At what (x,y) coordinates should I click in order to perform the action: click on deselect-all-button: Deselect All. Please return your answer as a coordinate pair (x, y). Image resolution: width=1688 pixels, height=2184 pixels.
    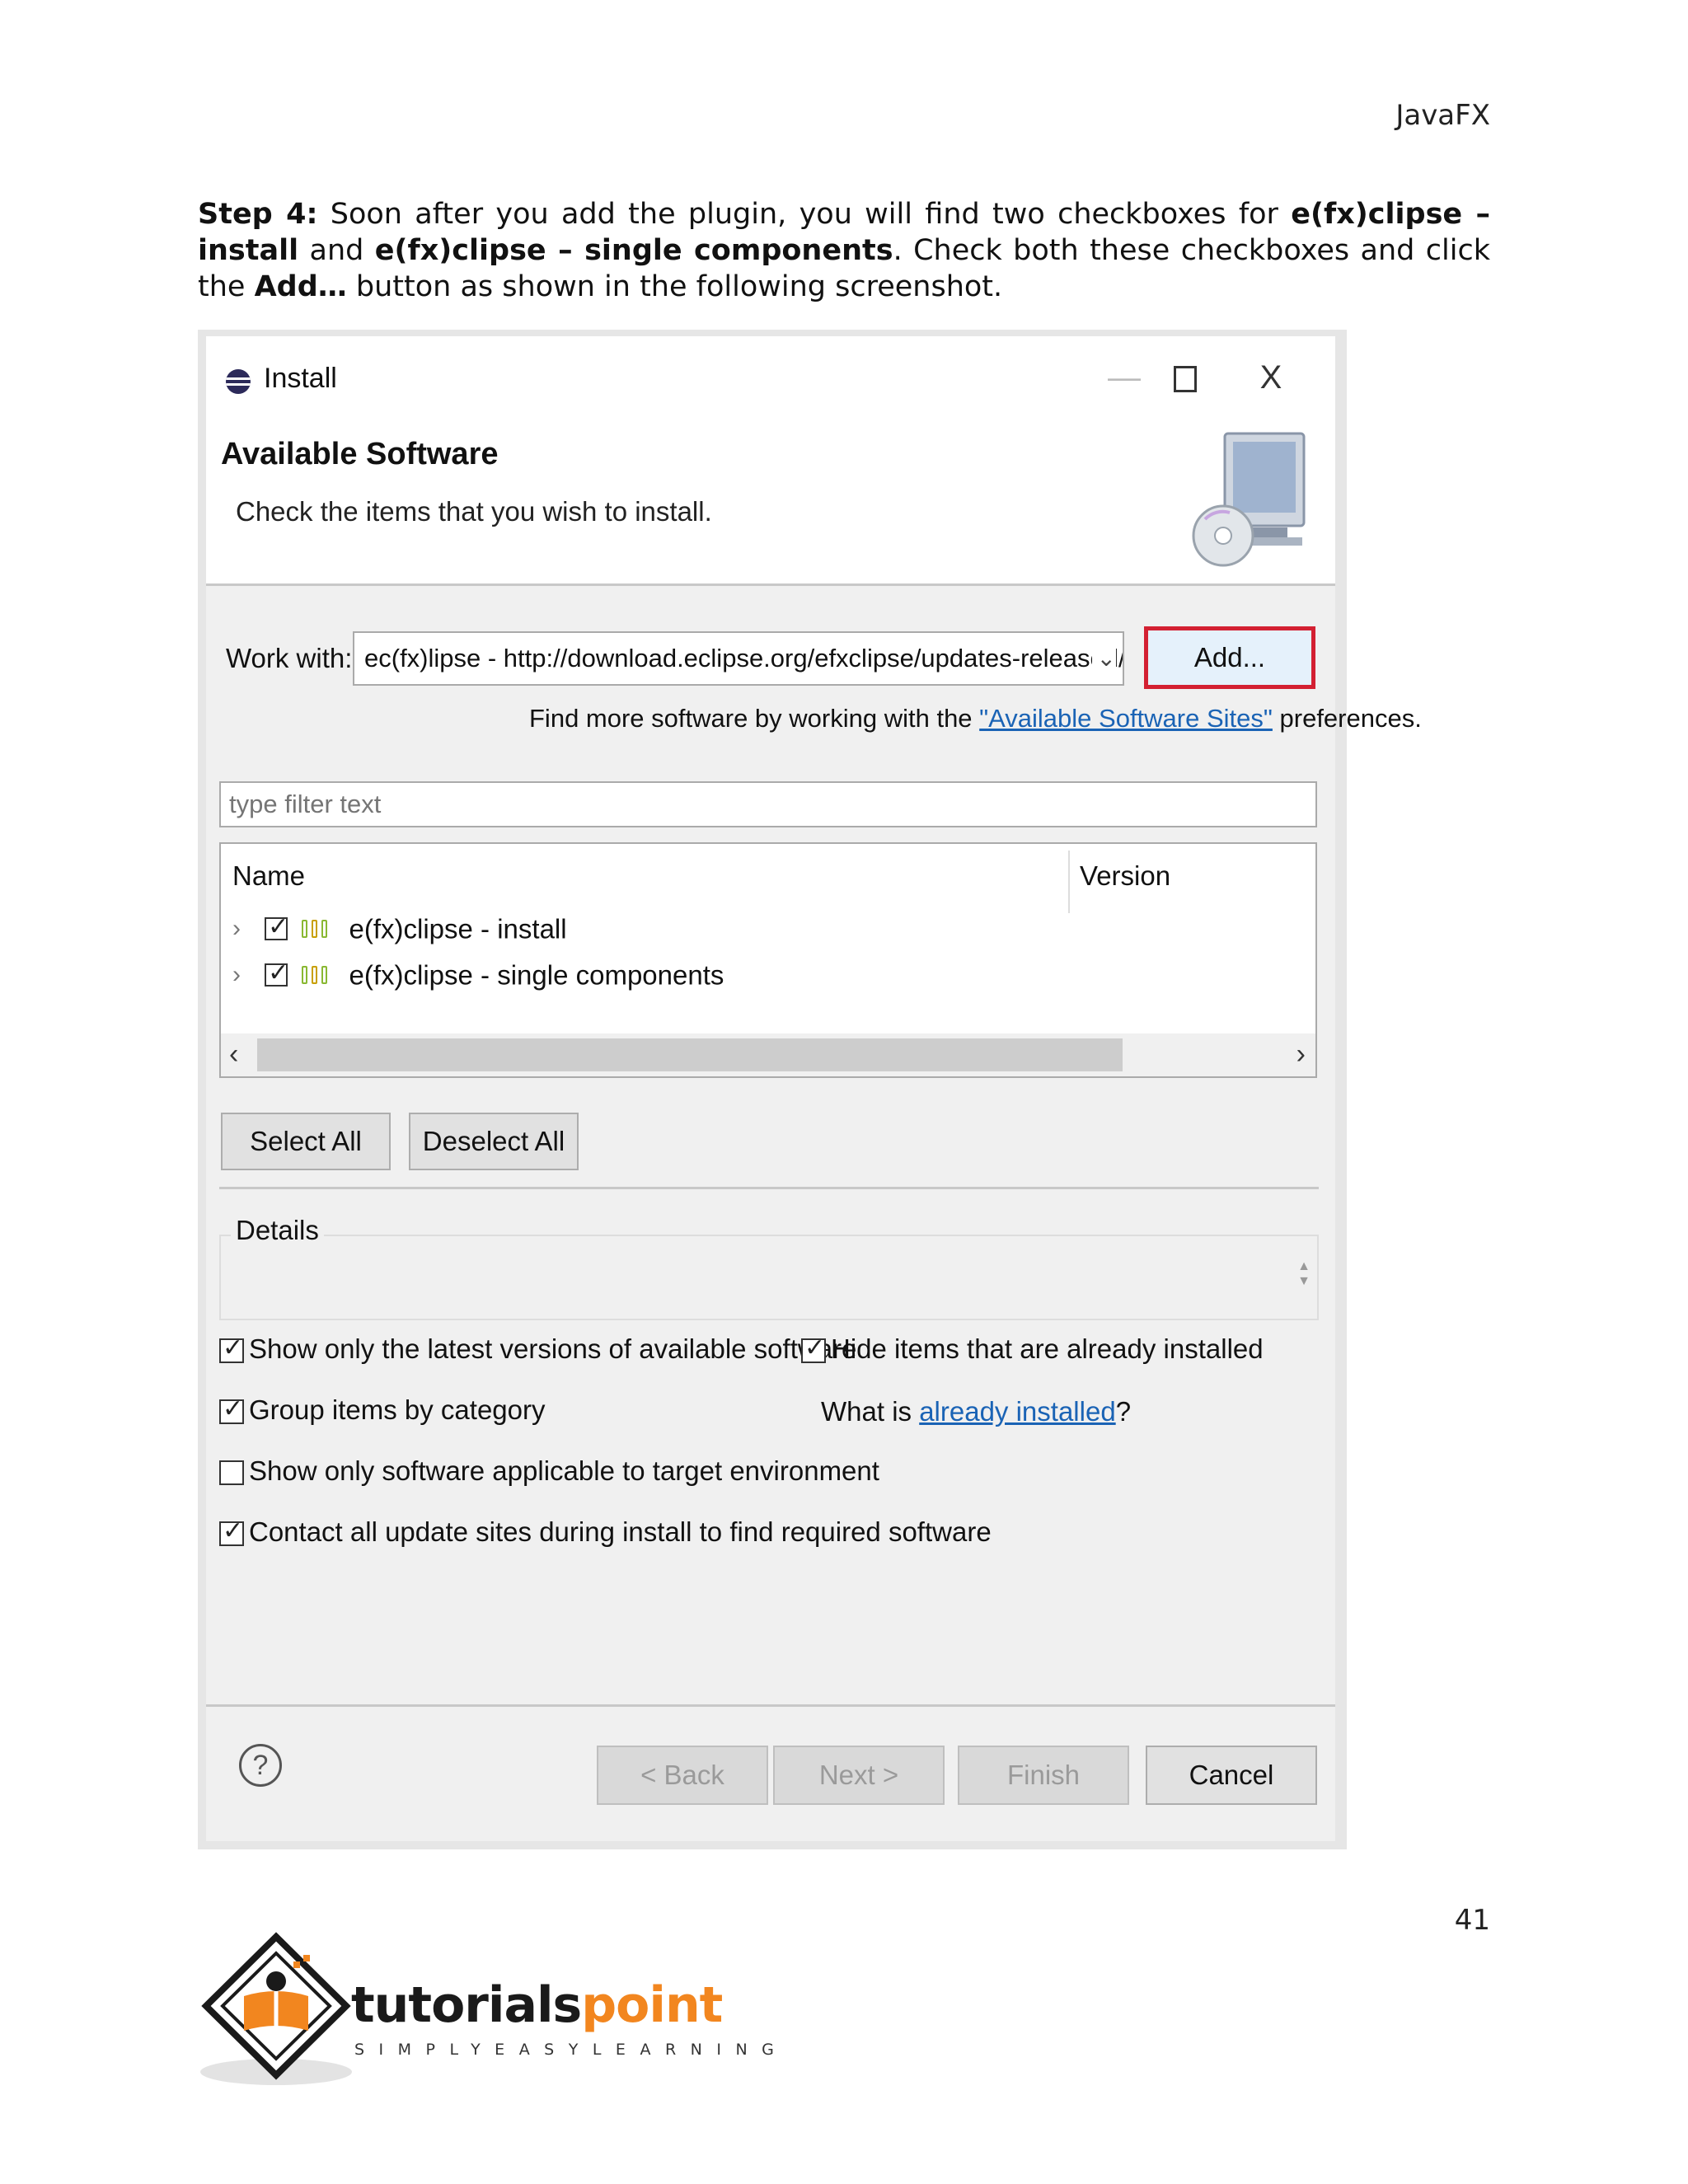
    Looking at the image, I should click on (494, 1141).